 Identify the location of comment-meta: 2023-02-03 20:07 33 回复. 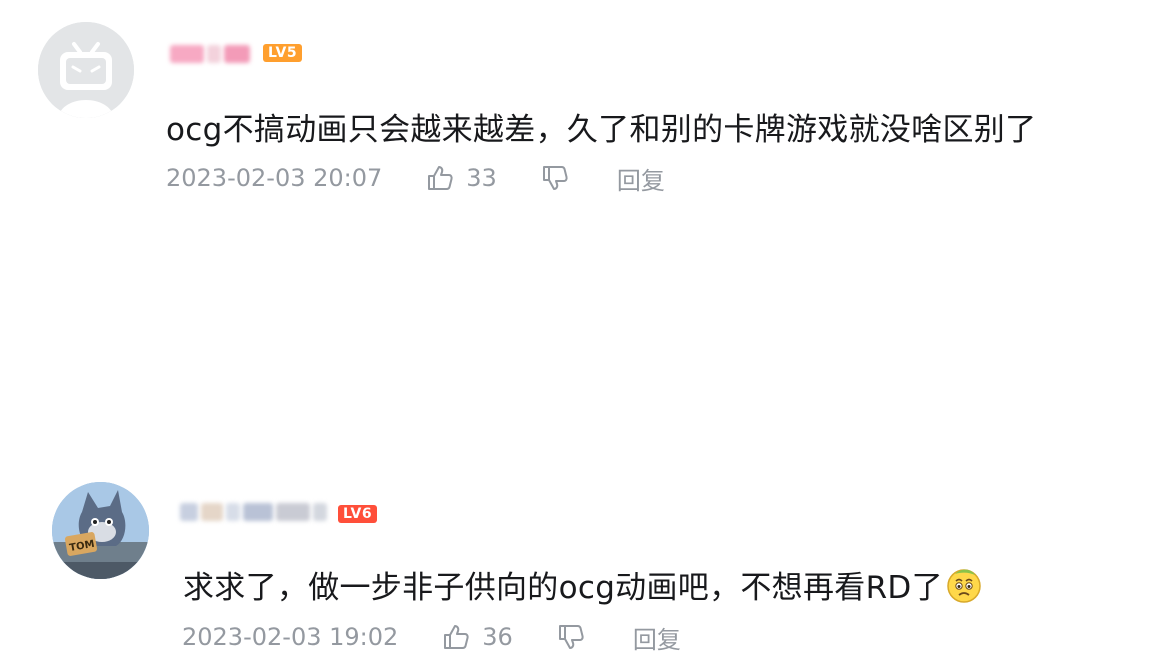
(415, 178).